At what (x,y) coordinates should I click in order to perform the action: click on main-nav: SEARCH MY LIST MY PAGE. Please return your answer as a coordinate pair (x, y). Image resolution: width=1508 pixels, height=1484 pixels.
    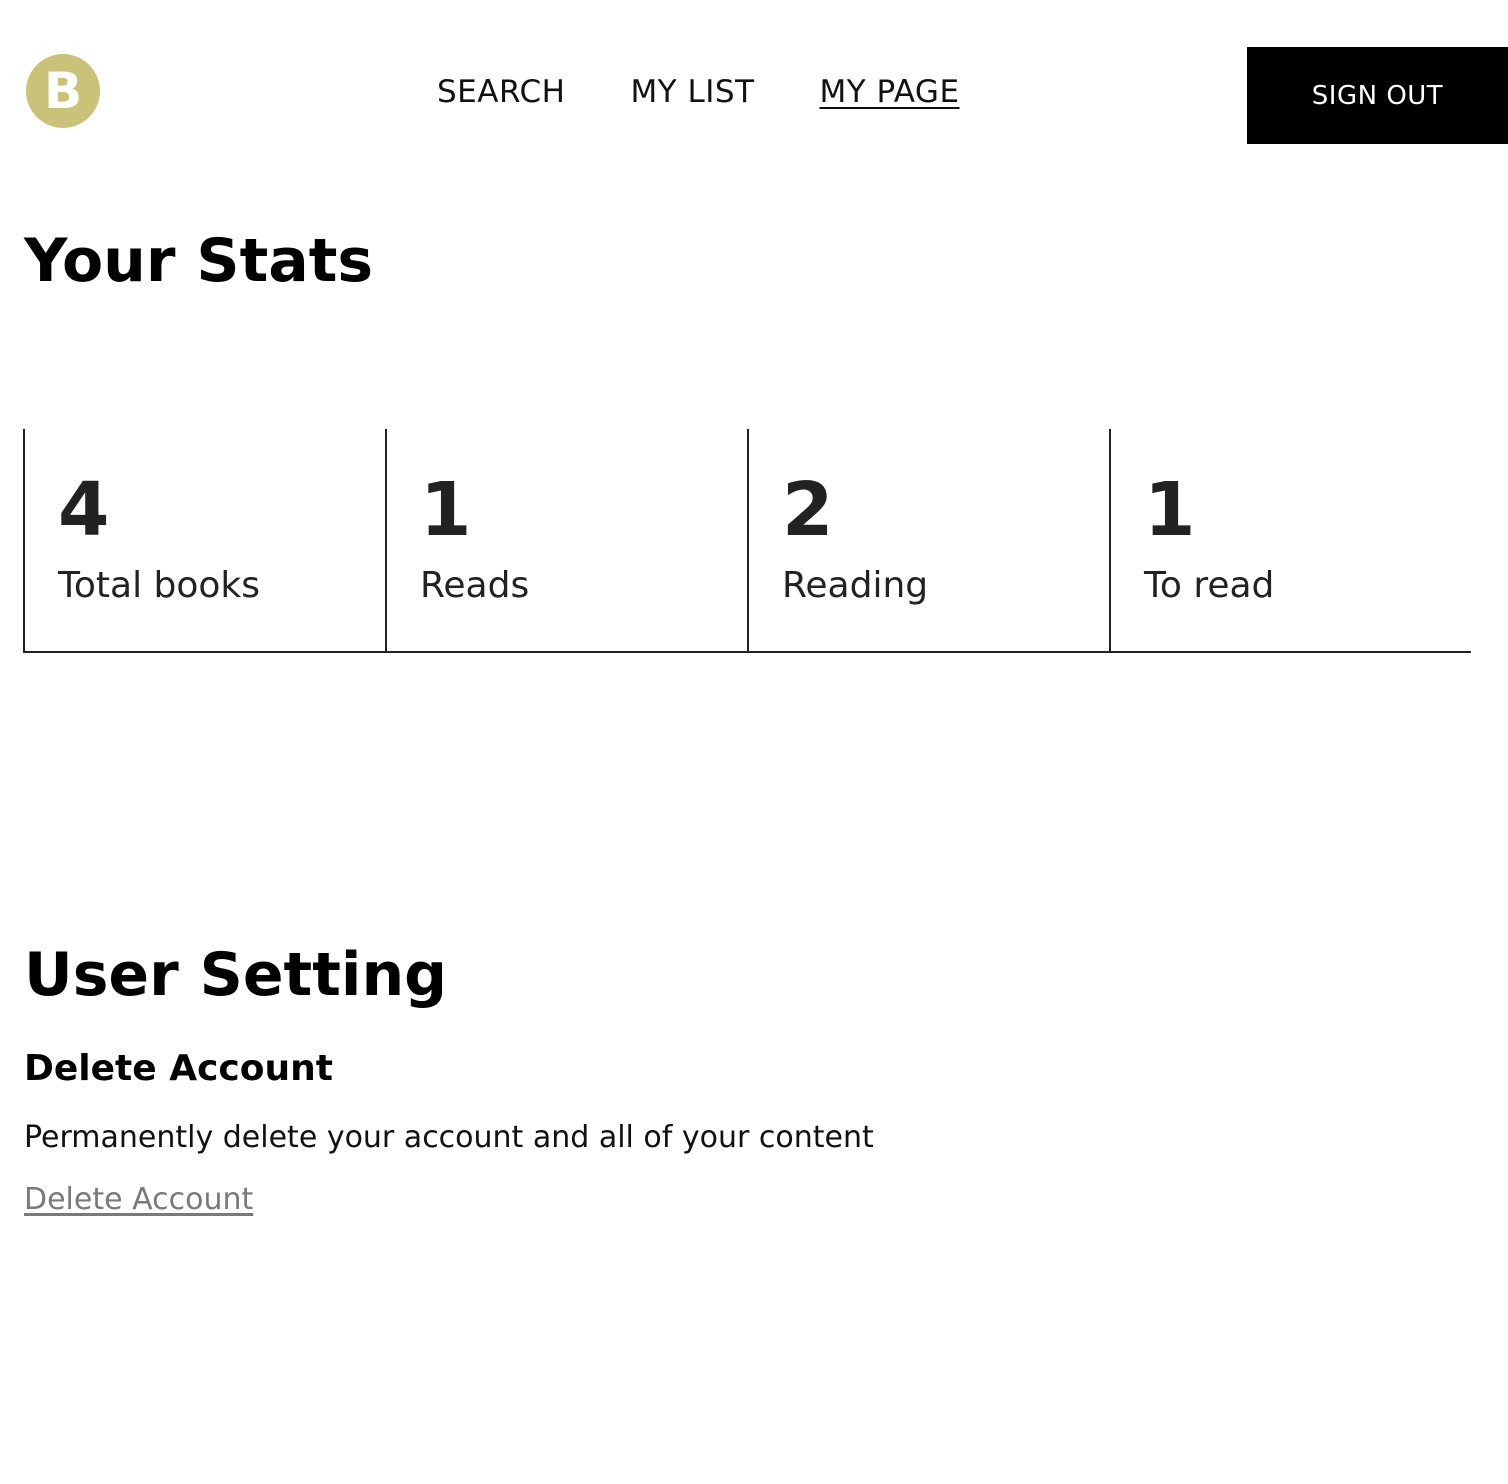
    Looking at the image, I should click on (698, 92).